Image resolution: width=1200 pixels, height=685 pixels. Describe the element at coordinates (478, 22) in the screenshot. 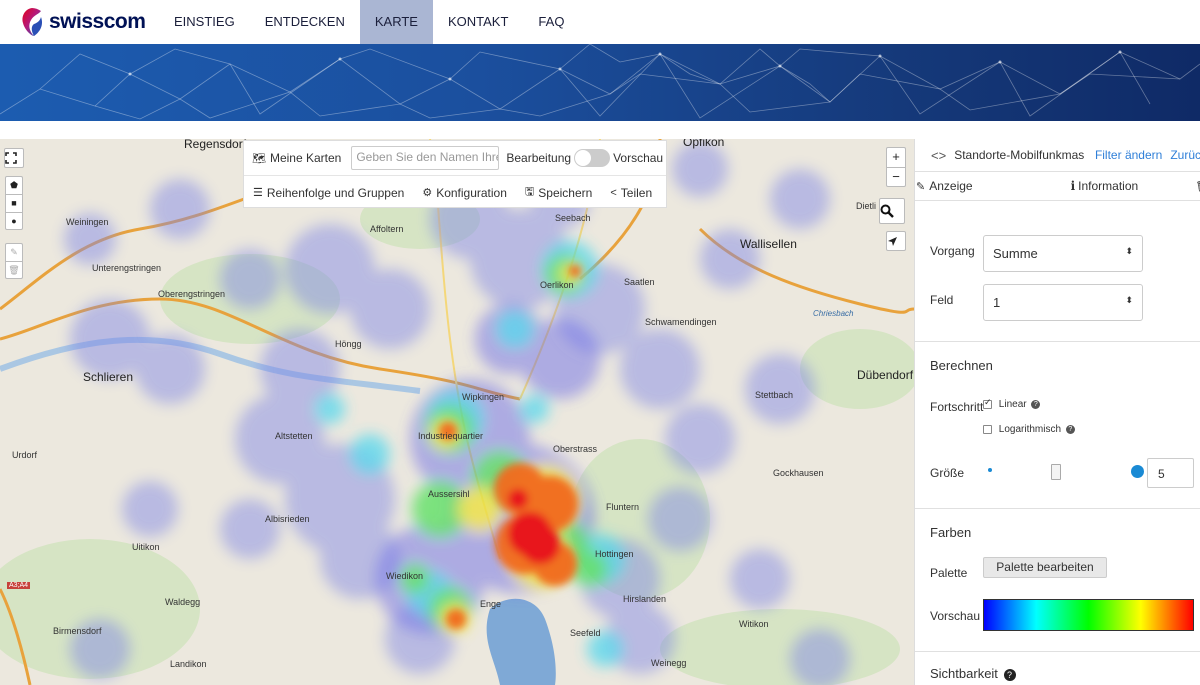

I see `nav-item-kontakt: KONTAKT` at that location.